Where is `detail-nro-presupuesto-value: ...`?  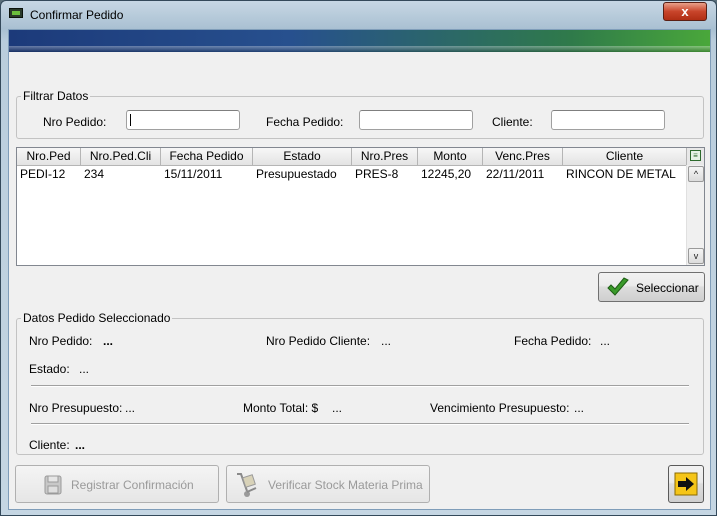
detail-nro-presupuesto-value: ... is located at coordinates (130, 408).